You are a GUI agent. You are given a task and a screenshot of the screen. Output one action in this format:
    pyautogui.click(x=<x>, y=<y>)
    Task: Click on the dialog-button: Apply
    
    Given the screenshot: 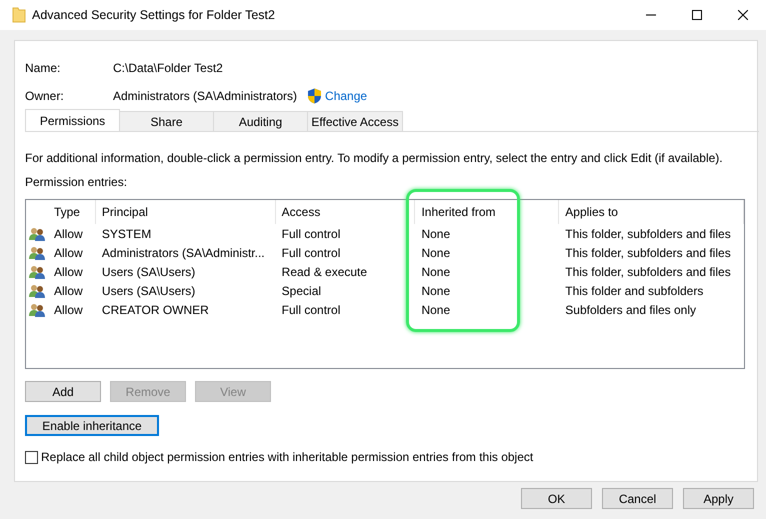 What is the action you would take?
    pyautogui.click(x=718, y=498)
    